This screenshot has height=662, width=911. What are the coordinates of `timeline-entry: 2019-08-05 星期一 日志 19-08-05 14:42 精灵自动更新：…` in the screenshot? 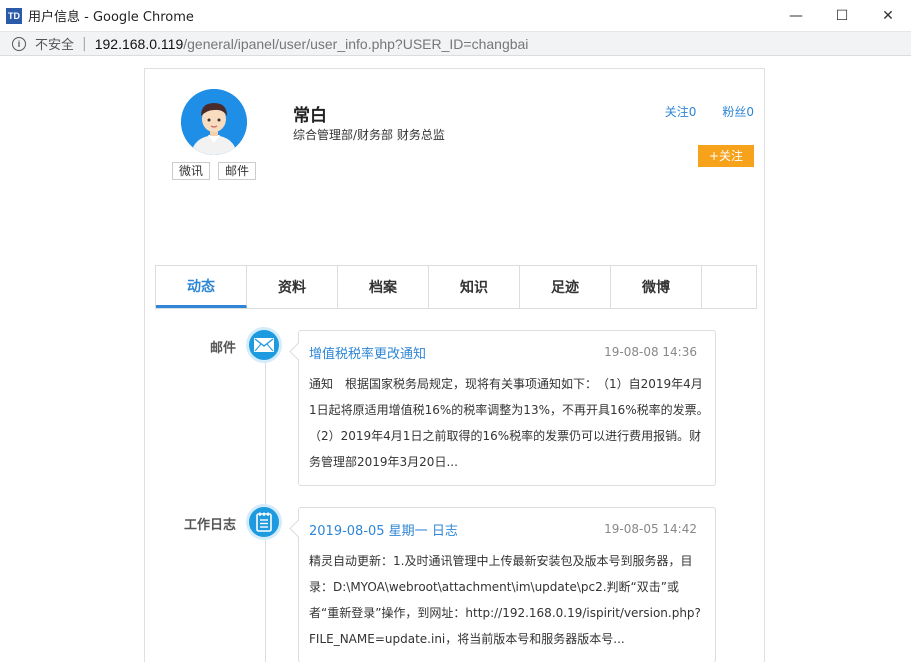 It's located at (507, 584).